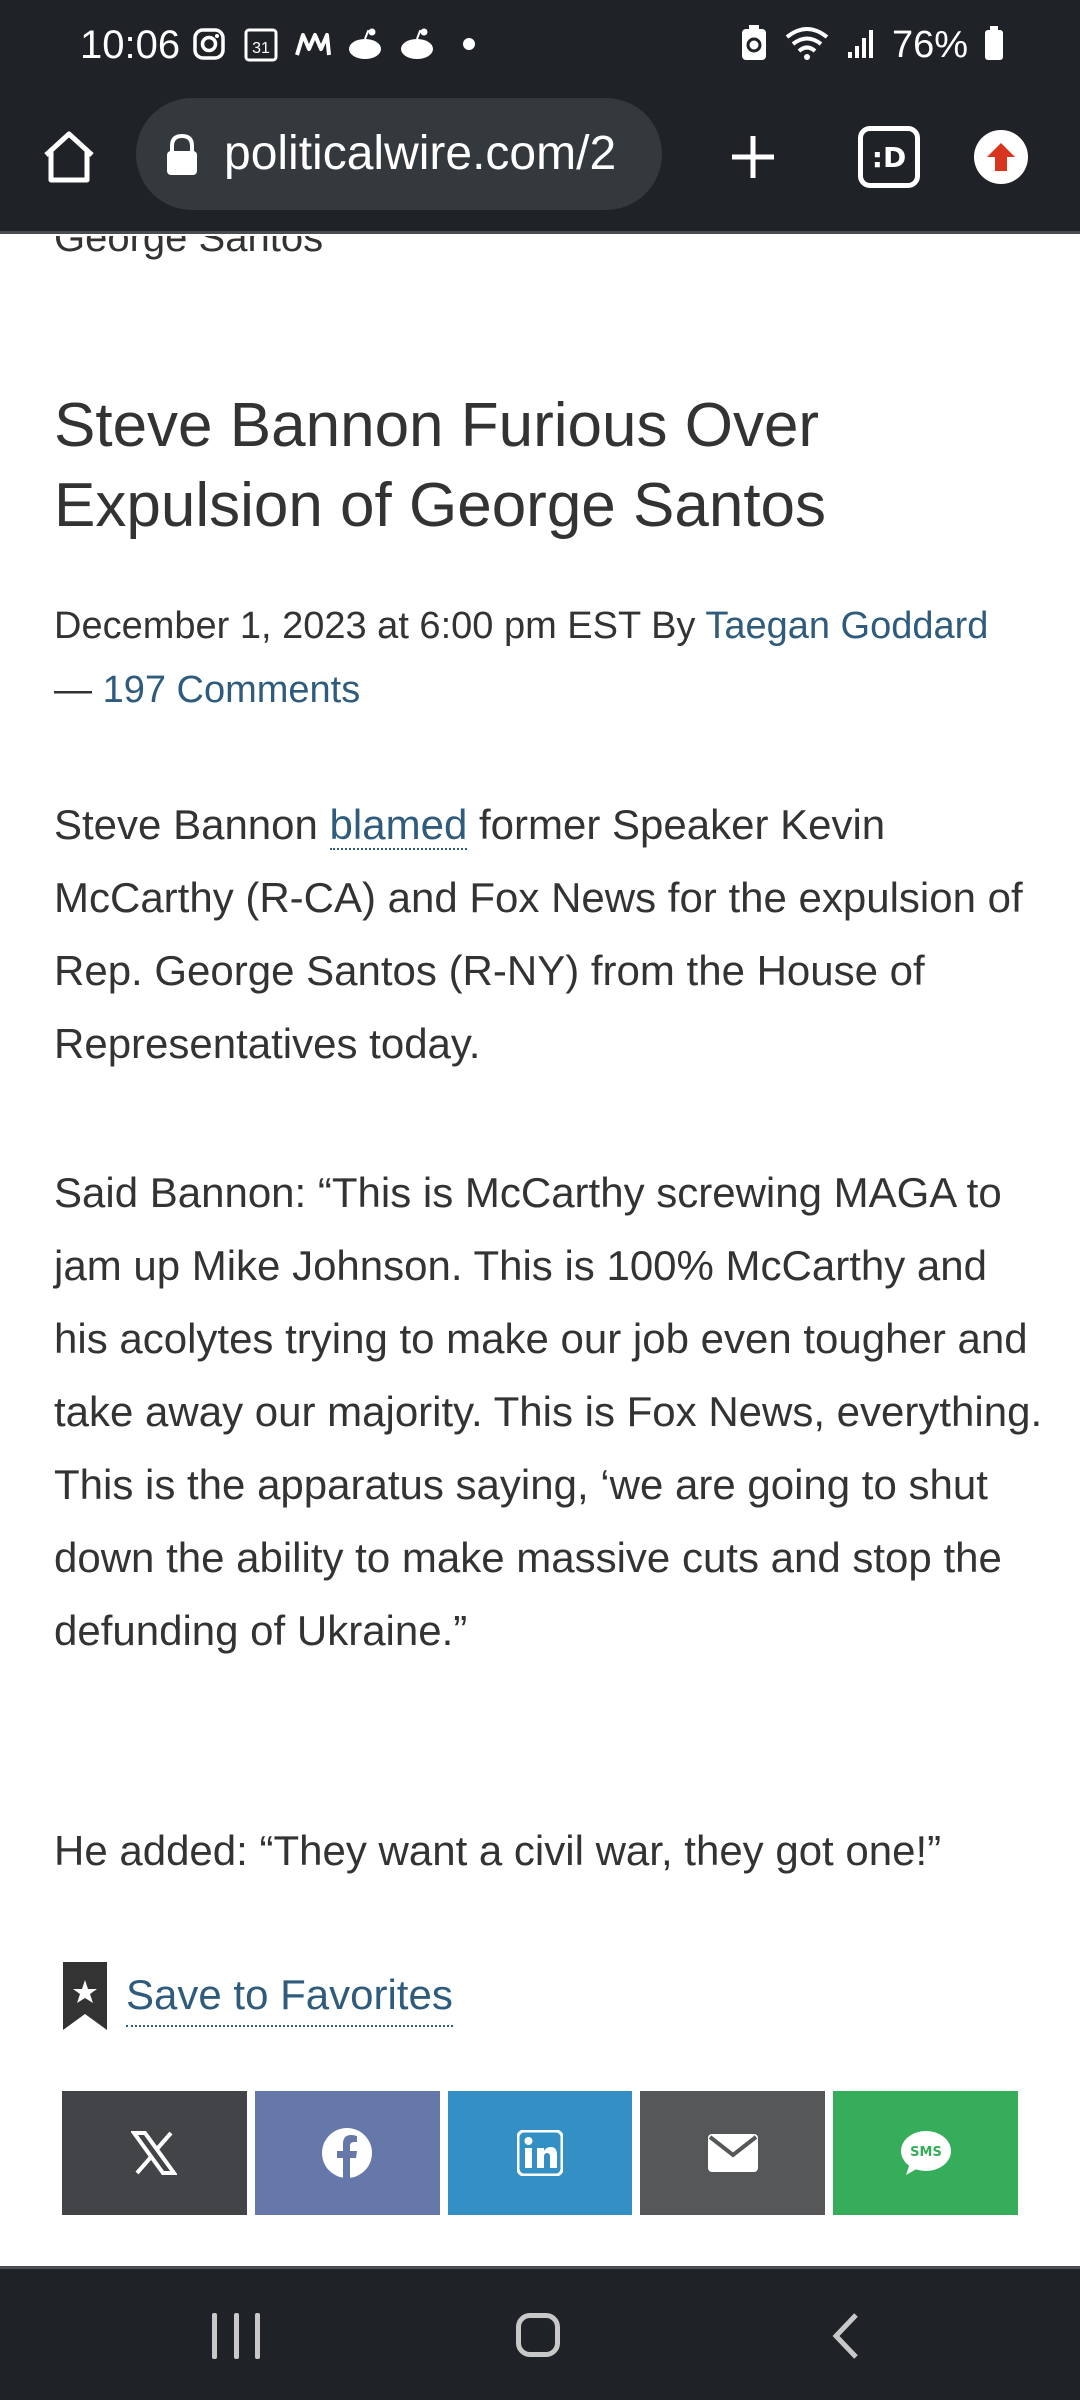  I want to click on paragraph-1-start: Steve Bannon, so click(186, 824).